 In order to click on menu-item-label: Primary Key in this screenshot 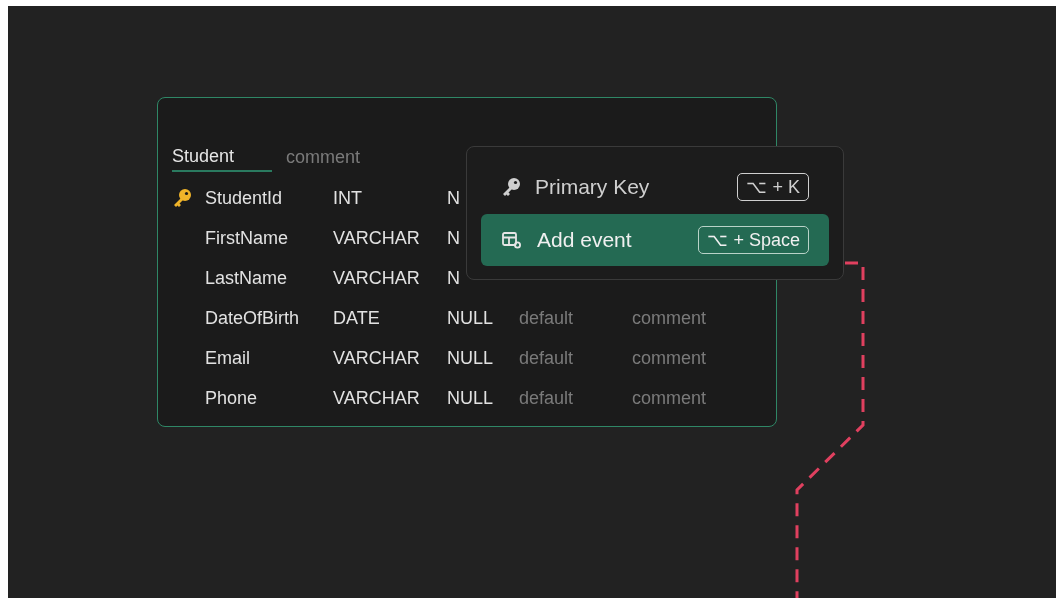, I will do `click(593, 187)`.